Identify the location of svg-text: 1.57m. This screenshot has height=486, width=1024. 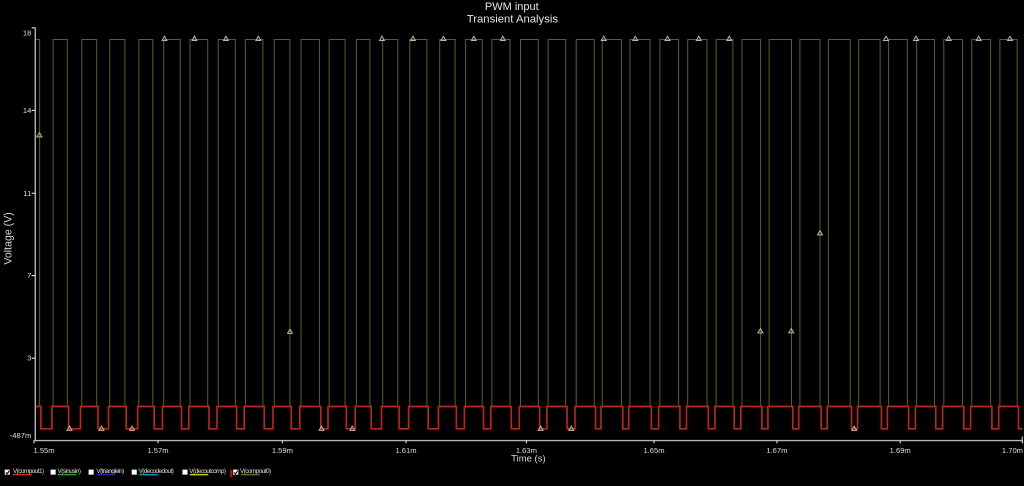
(157, 450).